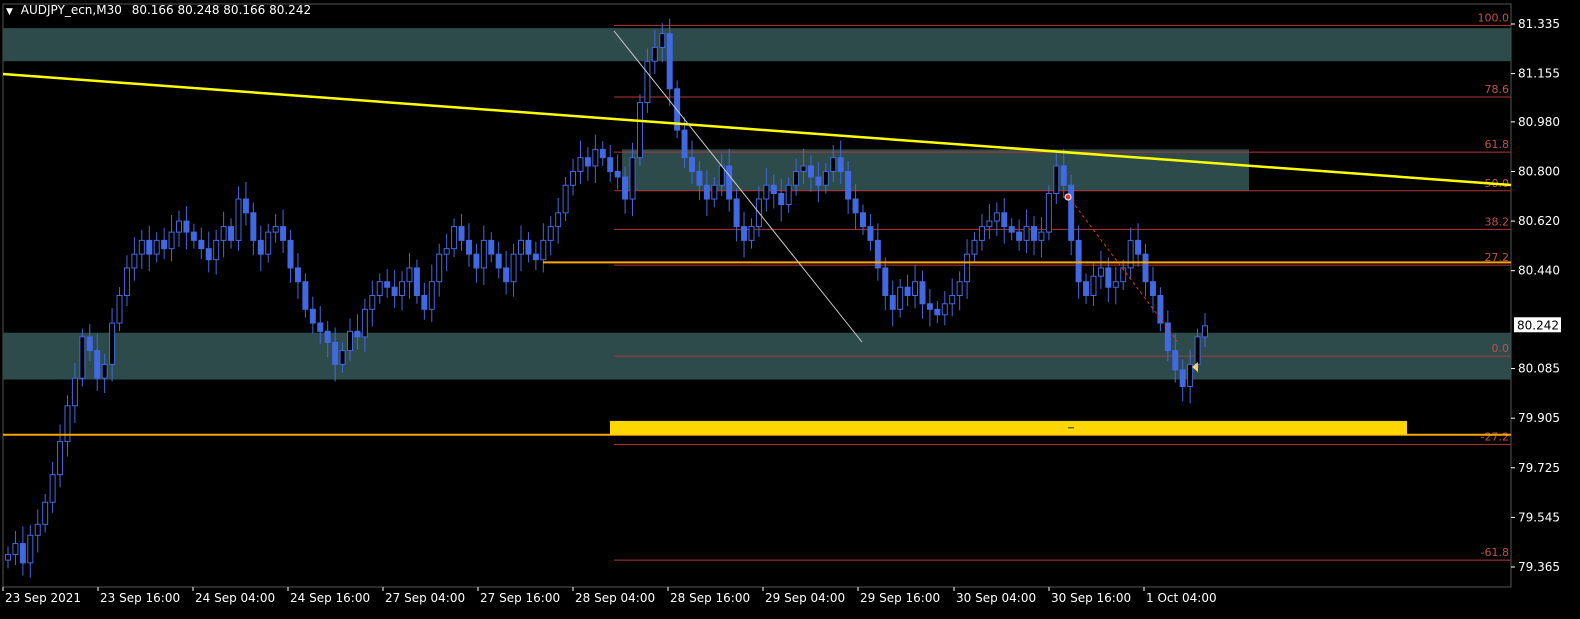 This screenshot has height=619, width=1580. I want to click on price-axis-label: 80.085, so click(1539, 369).